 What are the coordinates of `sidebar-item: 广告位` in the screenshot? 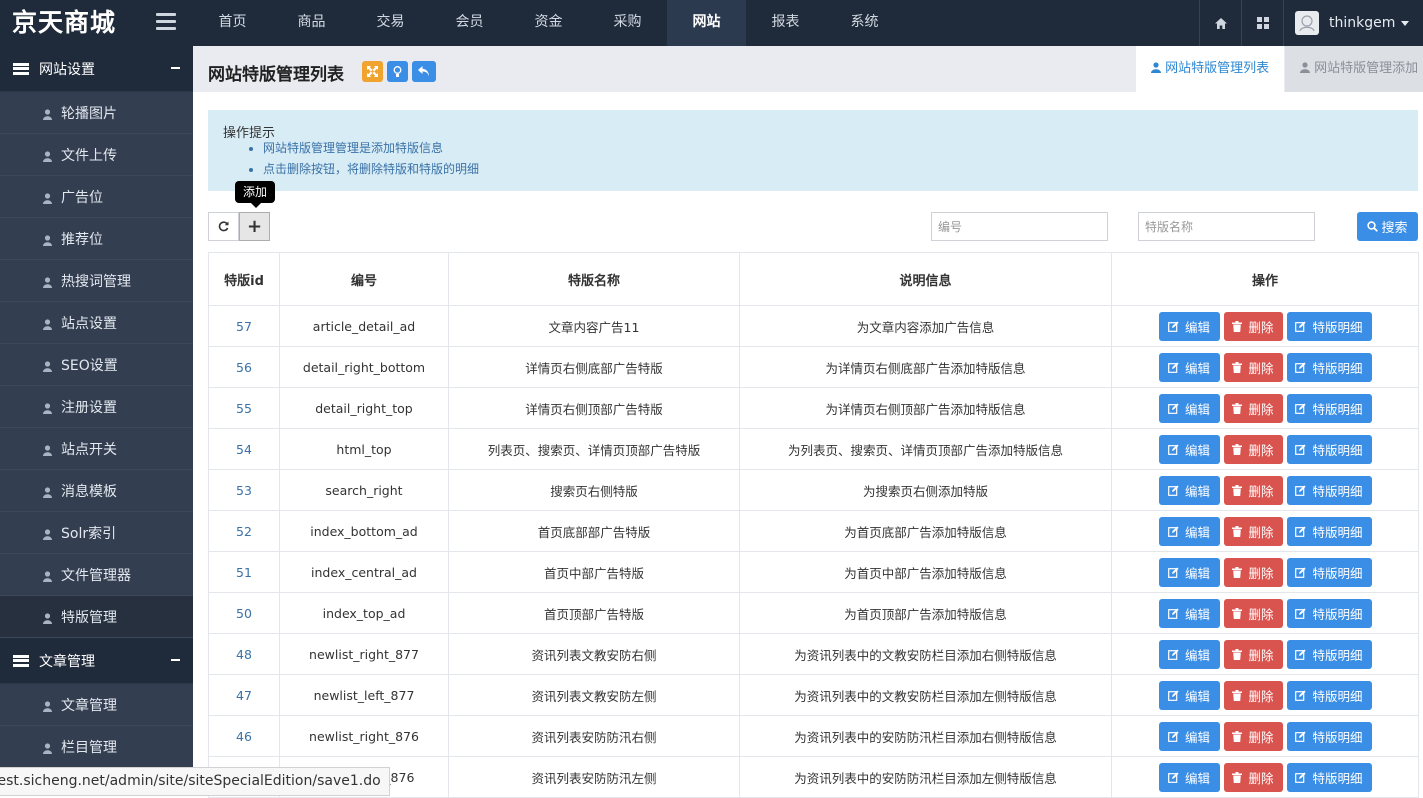 It's located at (96, 197).